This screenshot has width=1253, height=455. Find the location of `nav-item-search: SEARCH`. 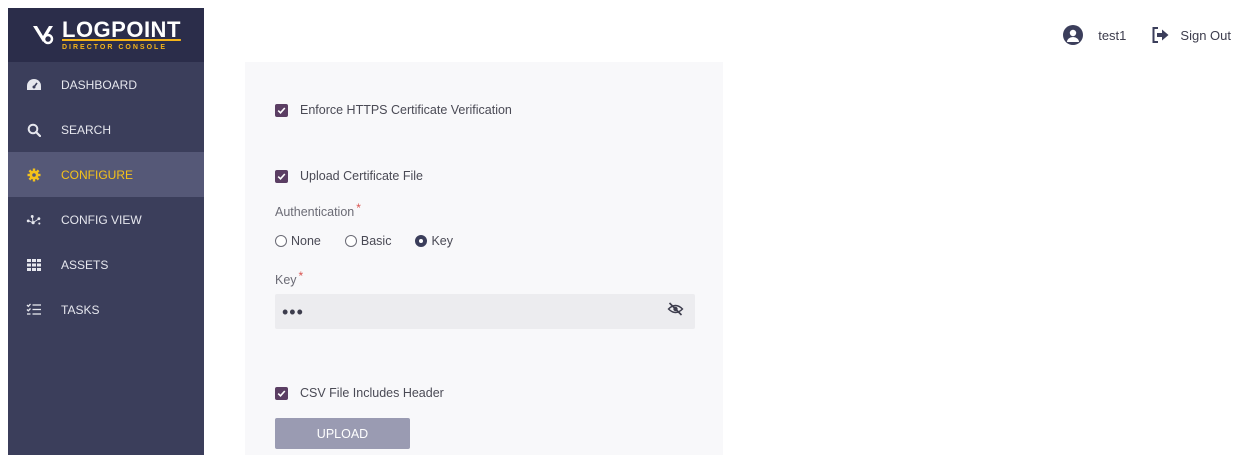

nav-item-search: SEARCH is located at coordinates (106, 129).